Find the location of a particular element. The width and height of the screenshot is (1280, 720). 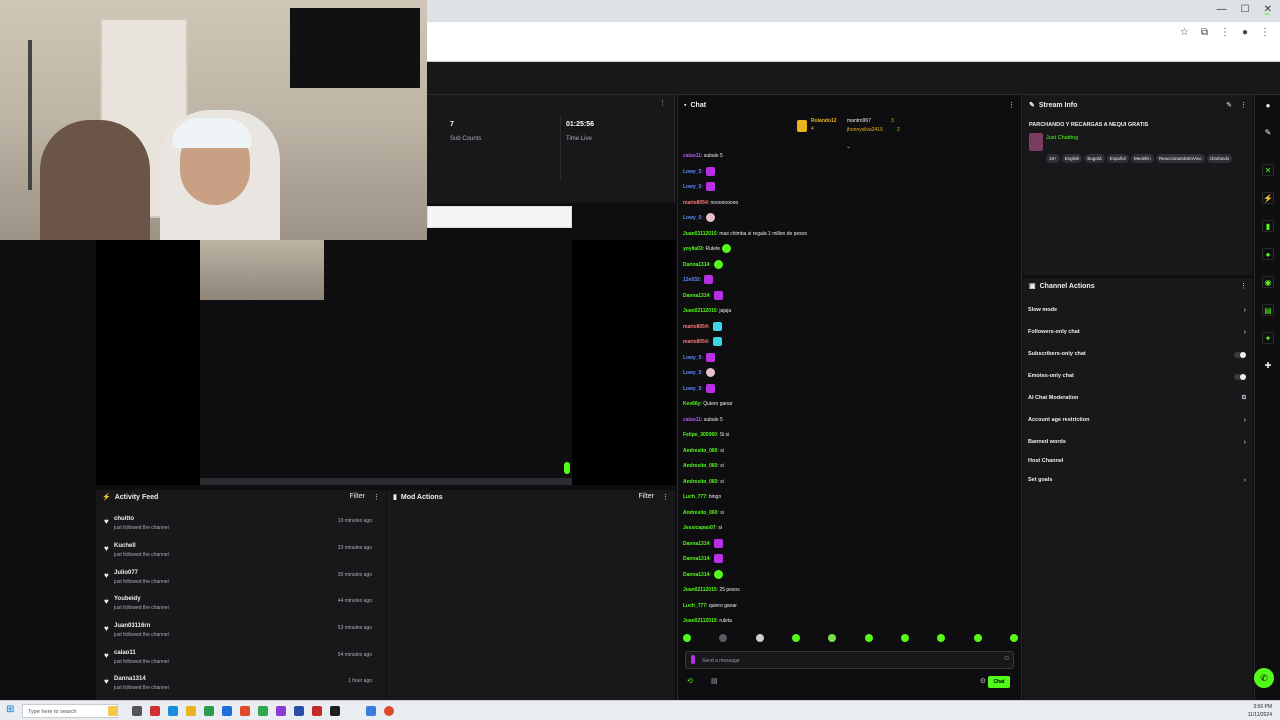

chat-username: yoyila03 is located at coordinates (693, 249).